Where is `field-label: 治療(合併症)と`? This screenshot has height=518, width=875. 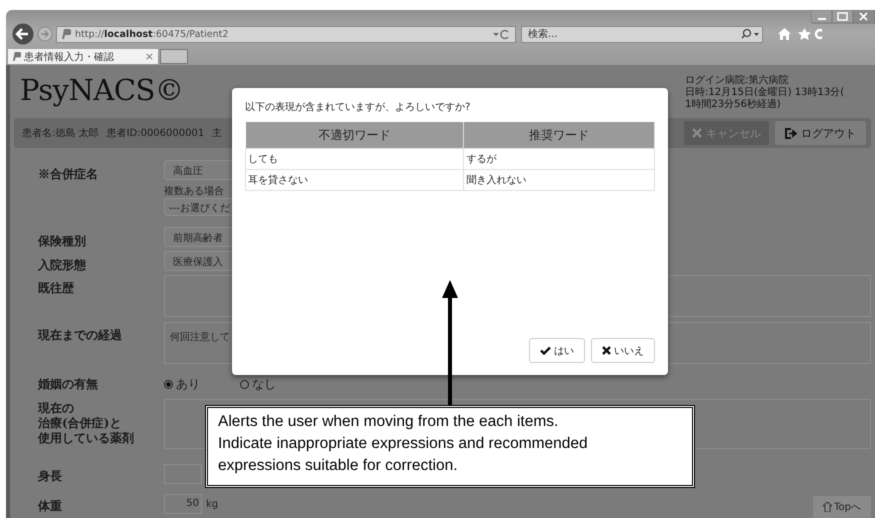
field-label: 治療(合併症)と is located at coordinates (80, 423).